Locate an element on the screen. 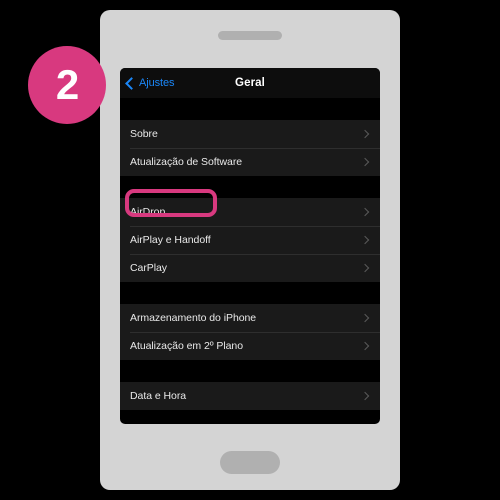 Image resolution: width=500 pixels, height=500 pixels. list-item-label: Armazenamento do iPhone is located at coordinates (193, 318).